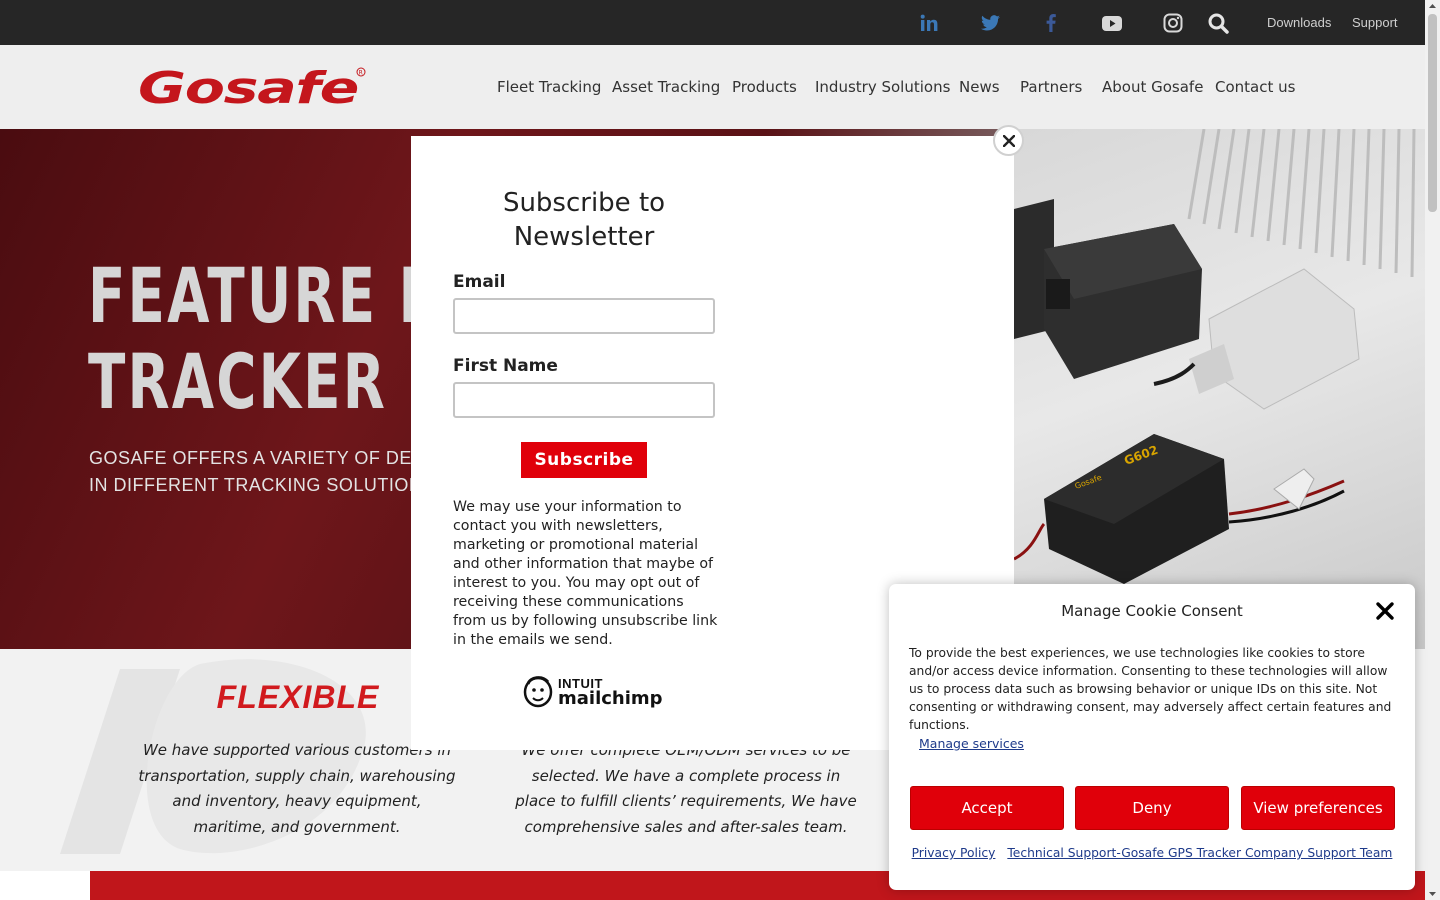  Describe the element at coordinates (1152, 808) in the screenshot. I see `deny-button: Deny` at that location.